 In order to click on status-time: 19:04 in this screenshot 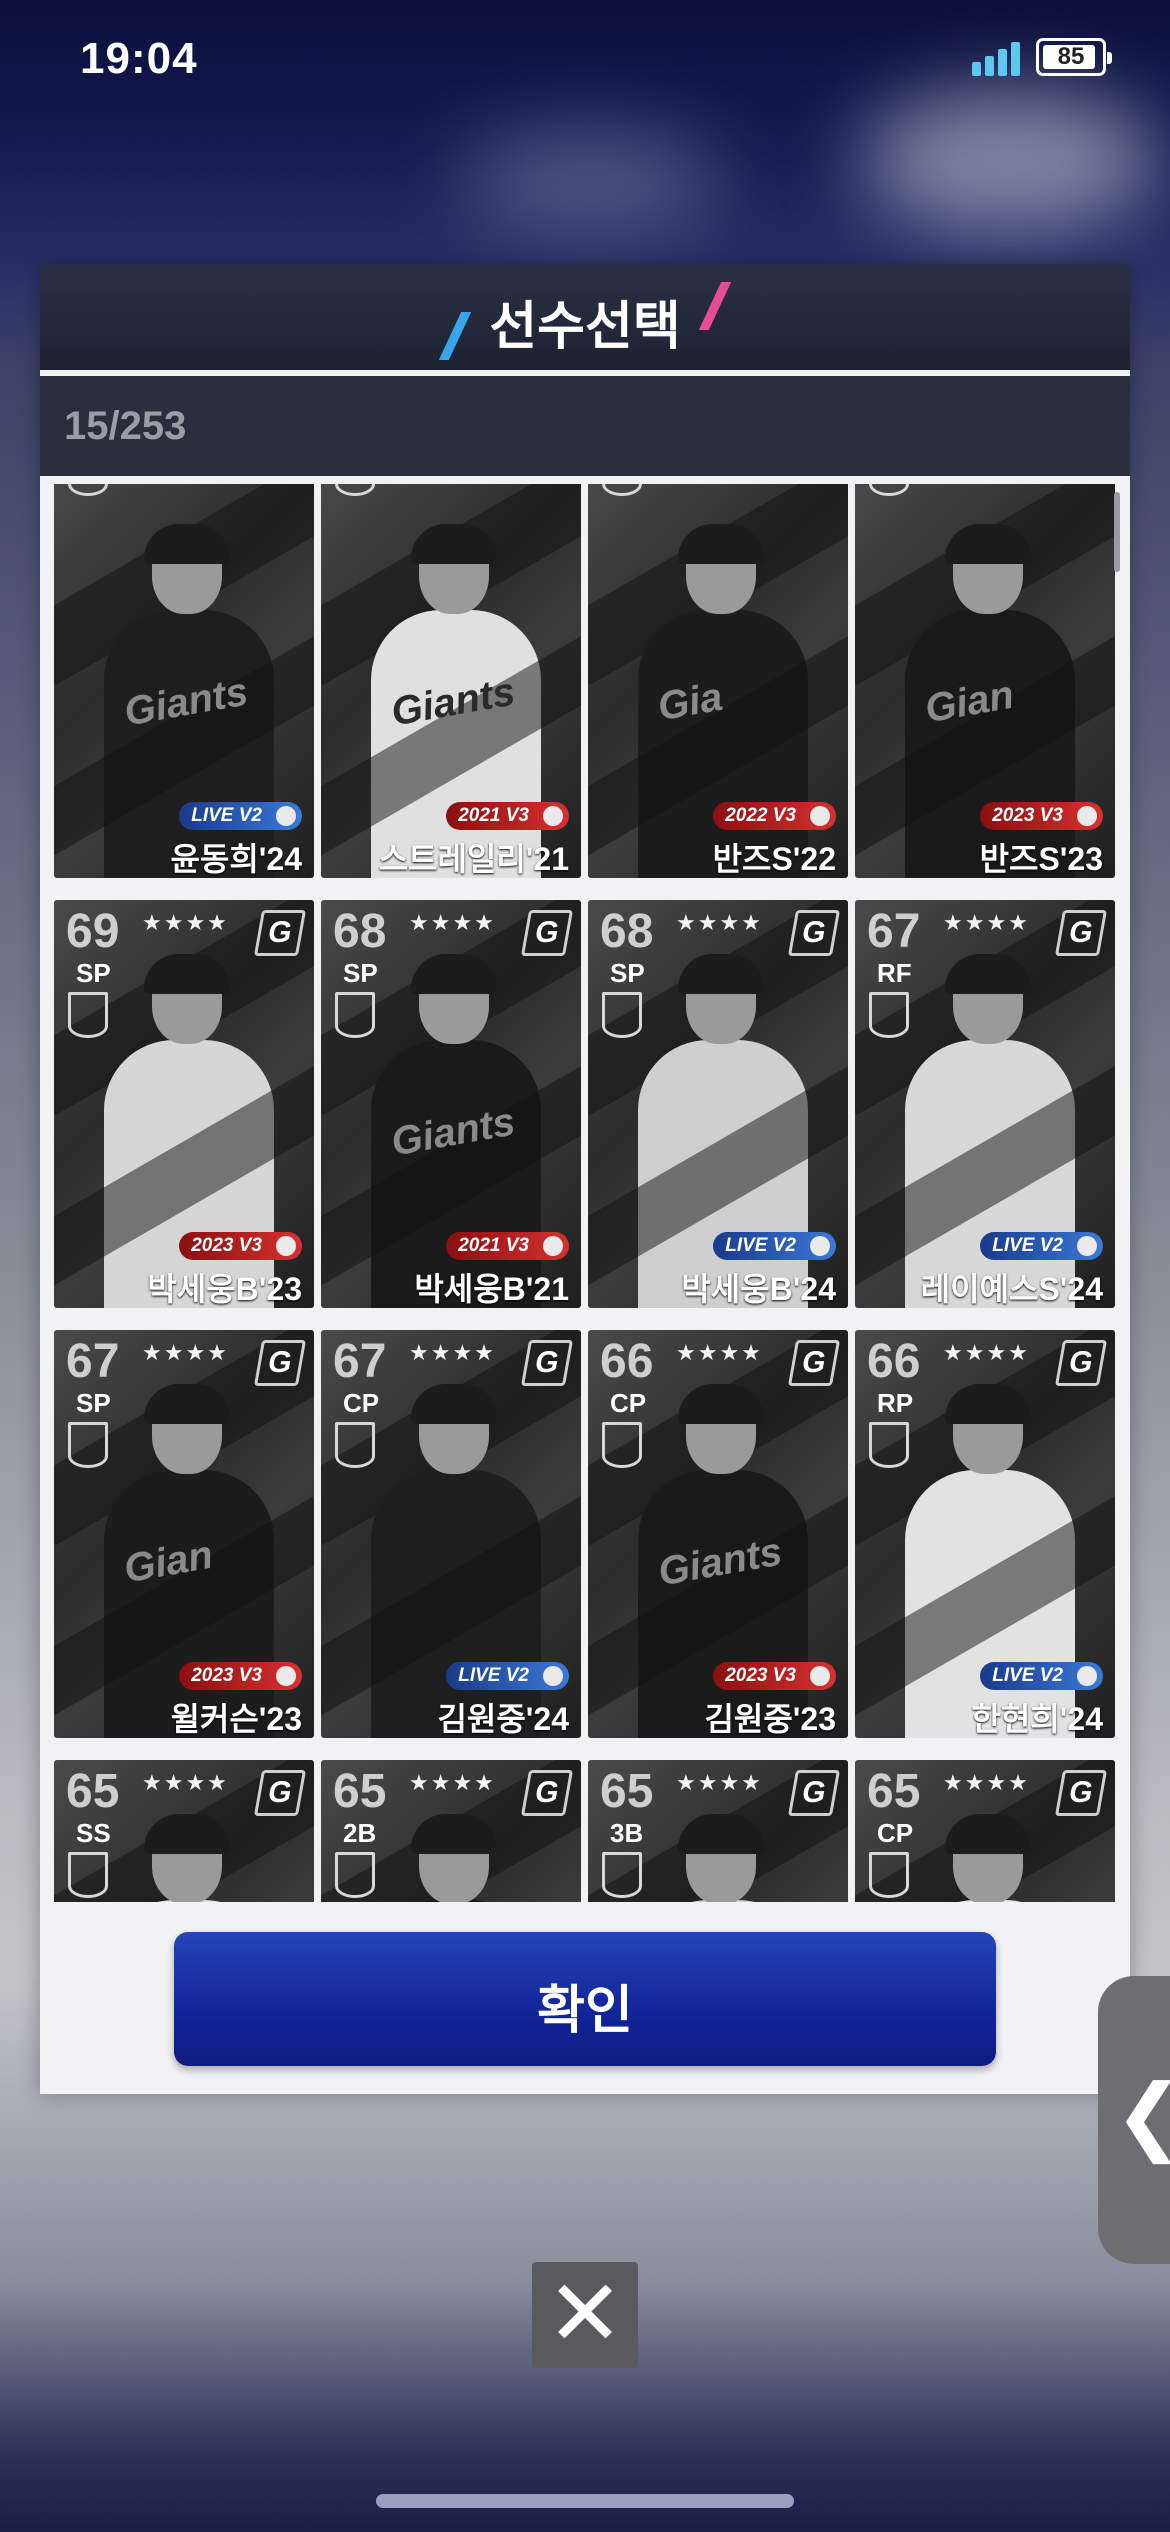, I will do `click(139, 58)`.